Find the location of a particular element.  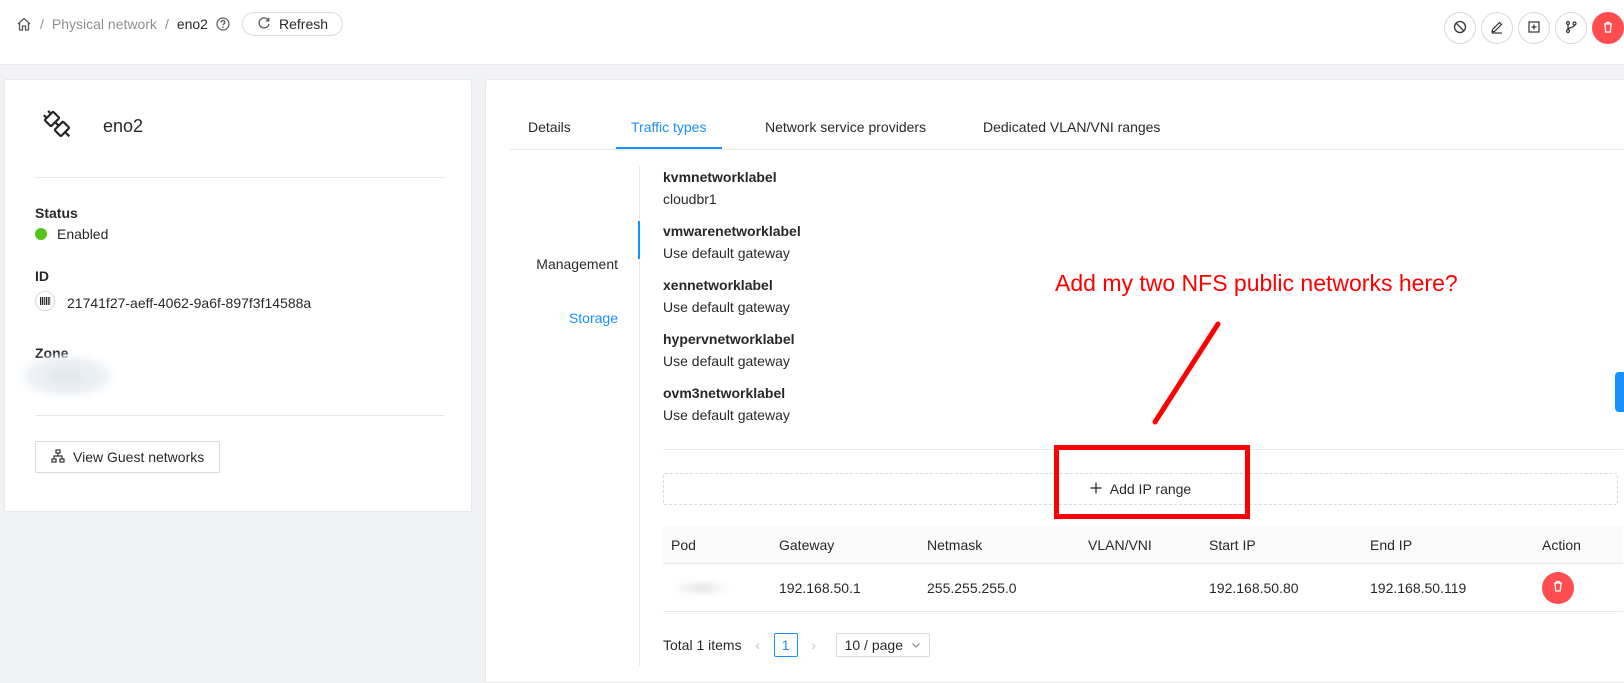

status-label: Status is located at coordinates (56, 213).